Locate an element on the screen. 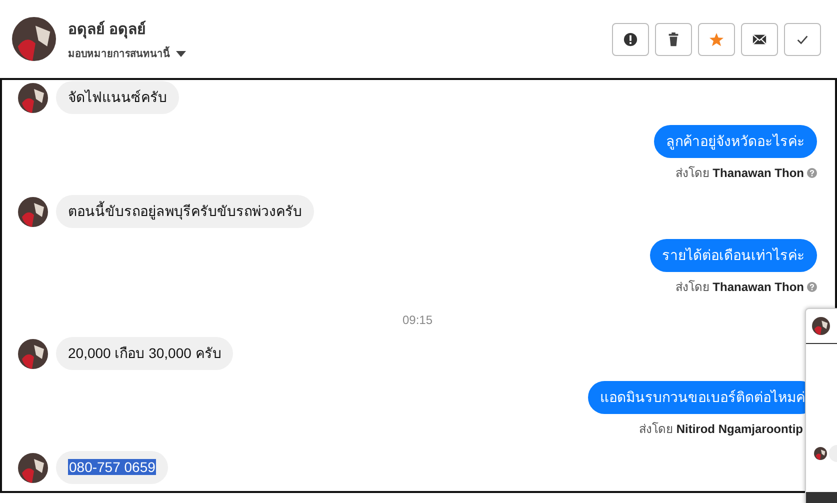 The image size is (837, 503). message-bubble: 080-757 0659 is located at coordinates (112, 467).